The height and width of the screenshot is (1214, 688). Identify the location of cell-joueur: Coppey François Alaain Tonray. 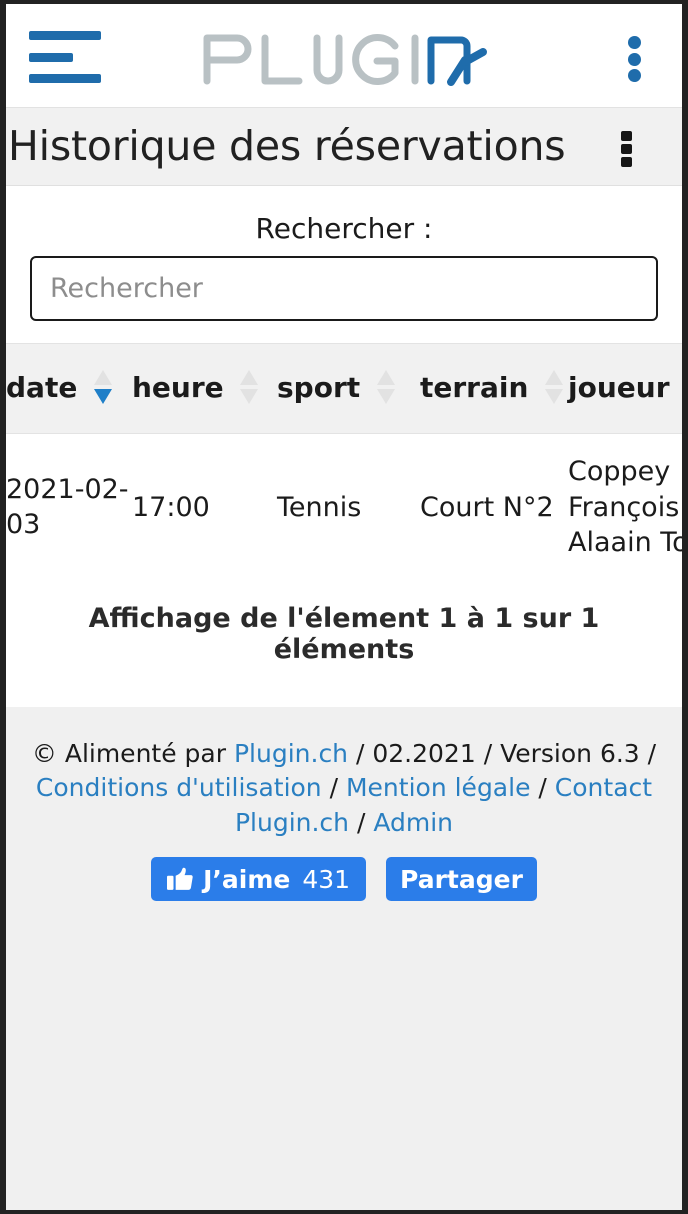
(625, 507).